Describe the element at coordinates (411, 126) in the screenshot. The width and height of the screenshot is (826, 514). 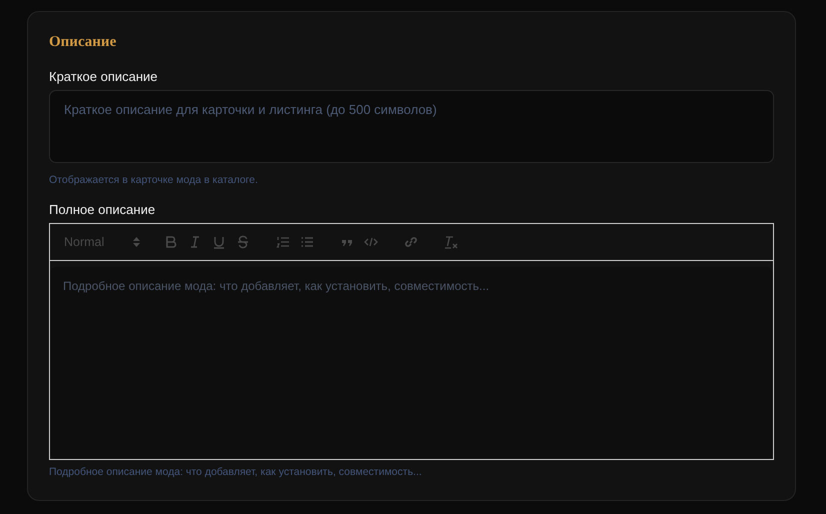
I see `short-description-field: Краткое описание для карточки и листинга (до 500 символов)` at that location.